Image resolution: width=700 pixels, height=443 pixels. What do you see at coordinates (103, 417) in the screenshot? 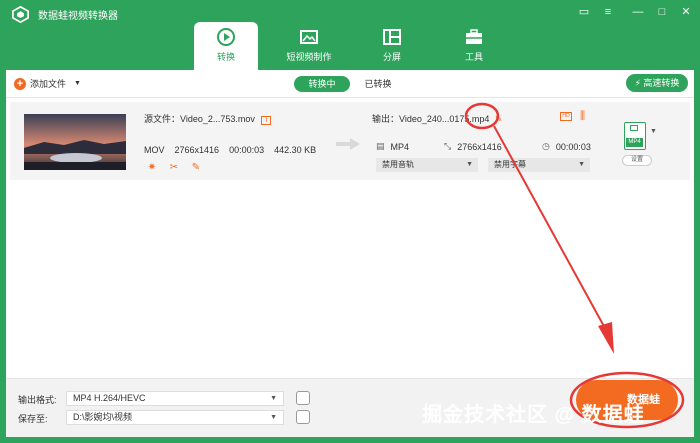
I see `save-path-value: D:\影婉均\视频` at bounding box center [103, 417].